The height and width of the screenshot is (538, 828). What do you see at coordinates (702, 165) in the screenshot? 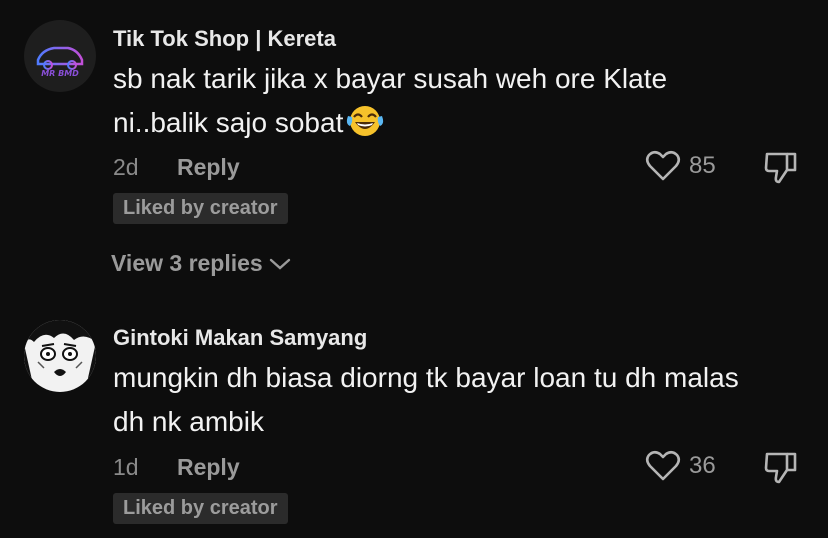
I see `like-count: 85` at bounding box center [702, 165].